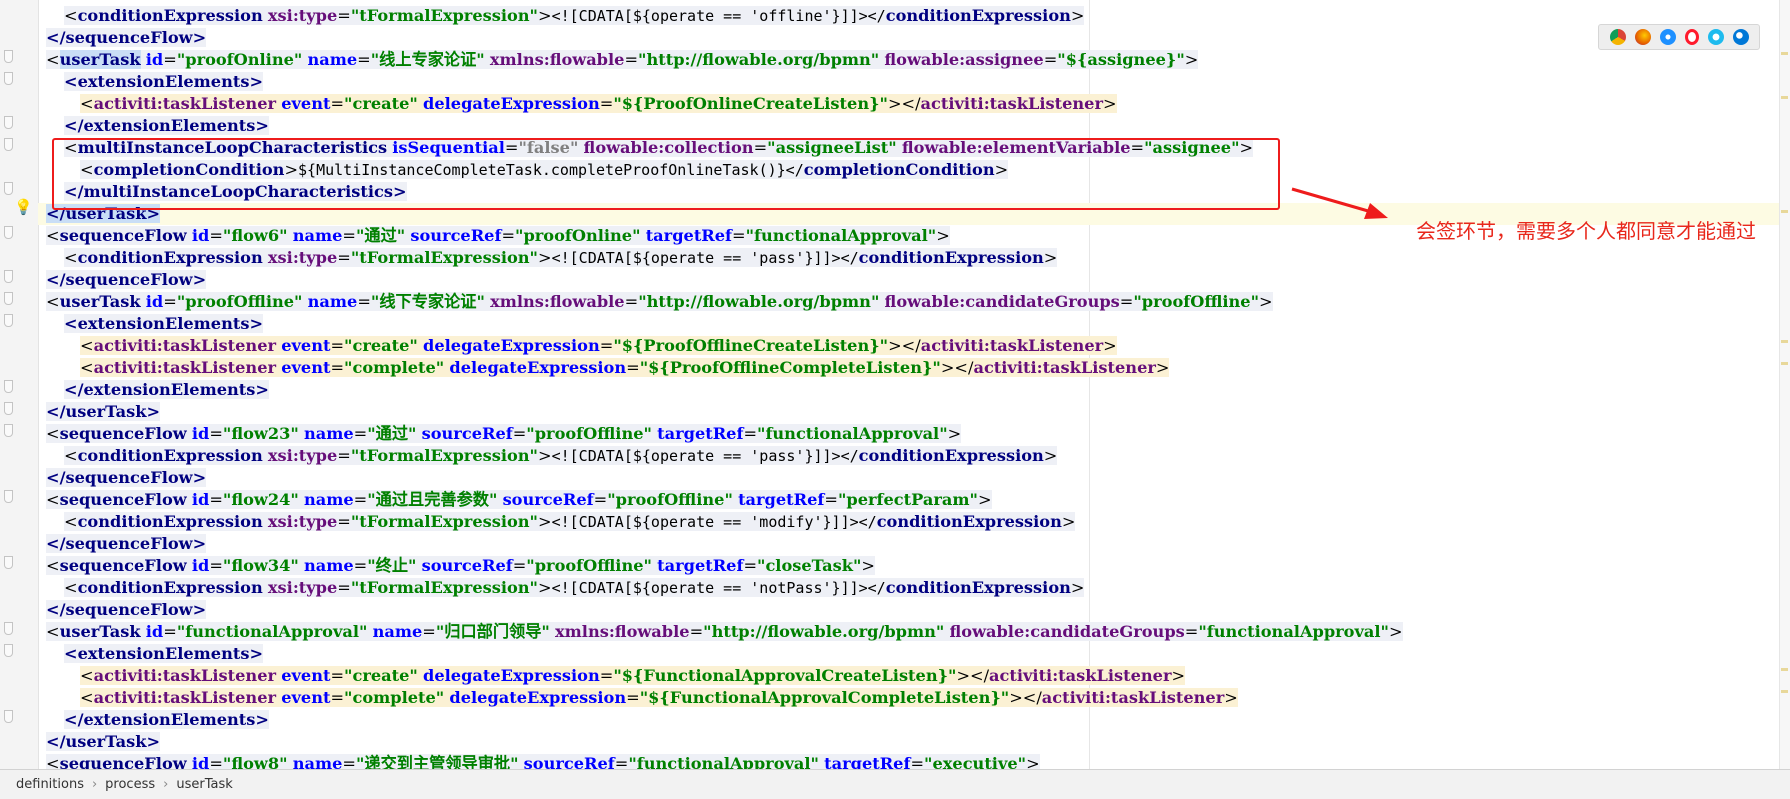 This screenshot has height=799, width=1790. What do you see at coordinates (1121, 59) in the screenshot?
I see `xml-value: "${assignee}"` at bounding box center [1121, 59].